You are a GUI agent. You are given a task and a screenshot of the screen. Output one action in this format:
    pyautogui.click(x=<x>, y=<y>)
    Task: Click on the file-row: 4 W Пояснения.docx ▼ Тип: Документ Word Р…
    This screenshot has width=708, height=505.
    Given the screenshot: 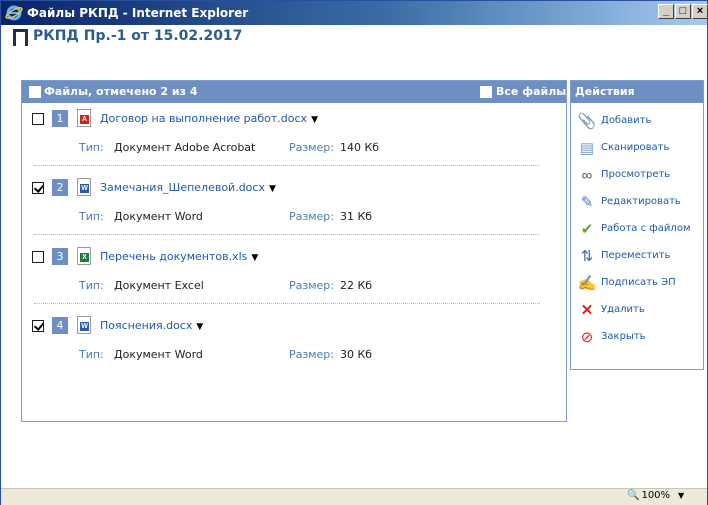 What is the action you would take?
    pyautogui.click(x=294, y=346)
    